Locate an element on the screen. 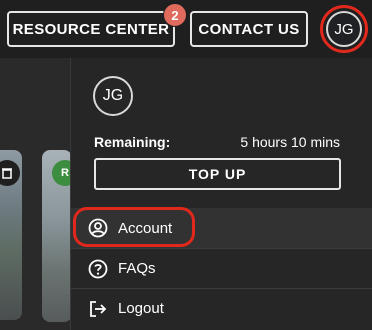  menu-item-account: Account is located at coordinates (221, 228).